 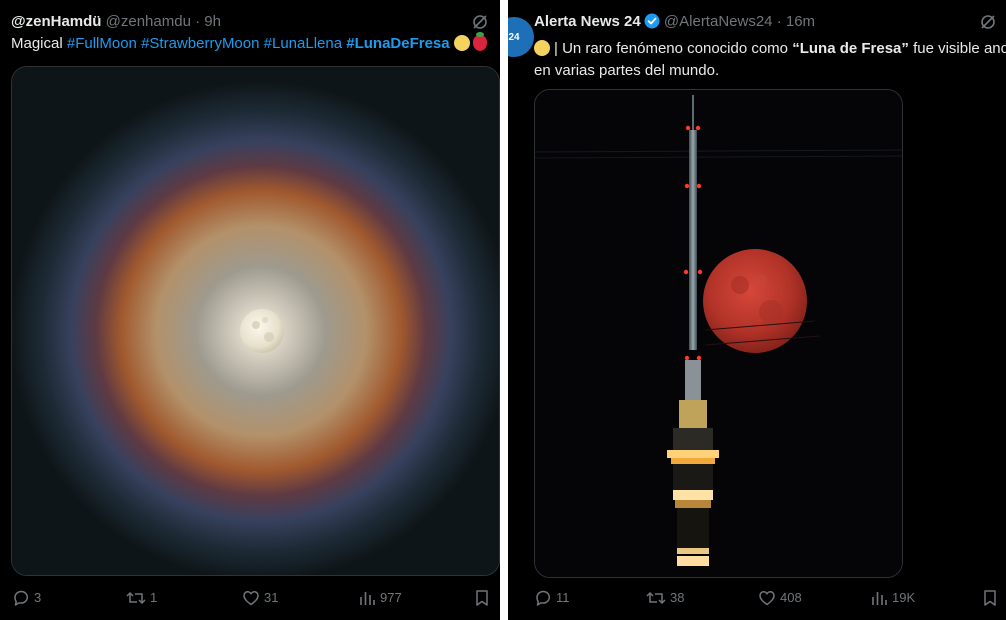 I want to click on tweet-time: 16m, so click(x=800, y=21).